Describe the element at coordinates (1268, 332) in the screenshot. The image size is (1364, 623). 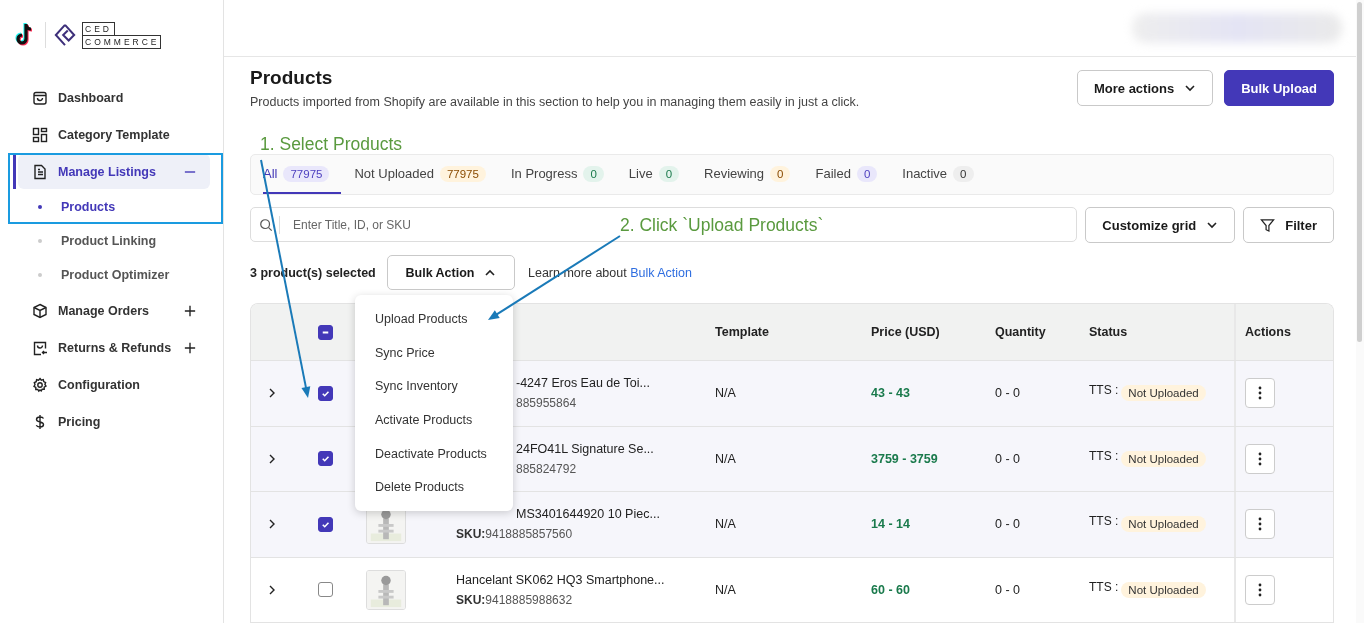
I see `column-header: Actions` at that location.